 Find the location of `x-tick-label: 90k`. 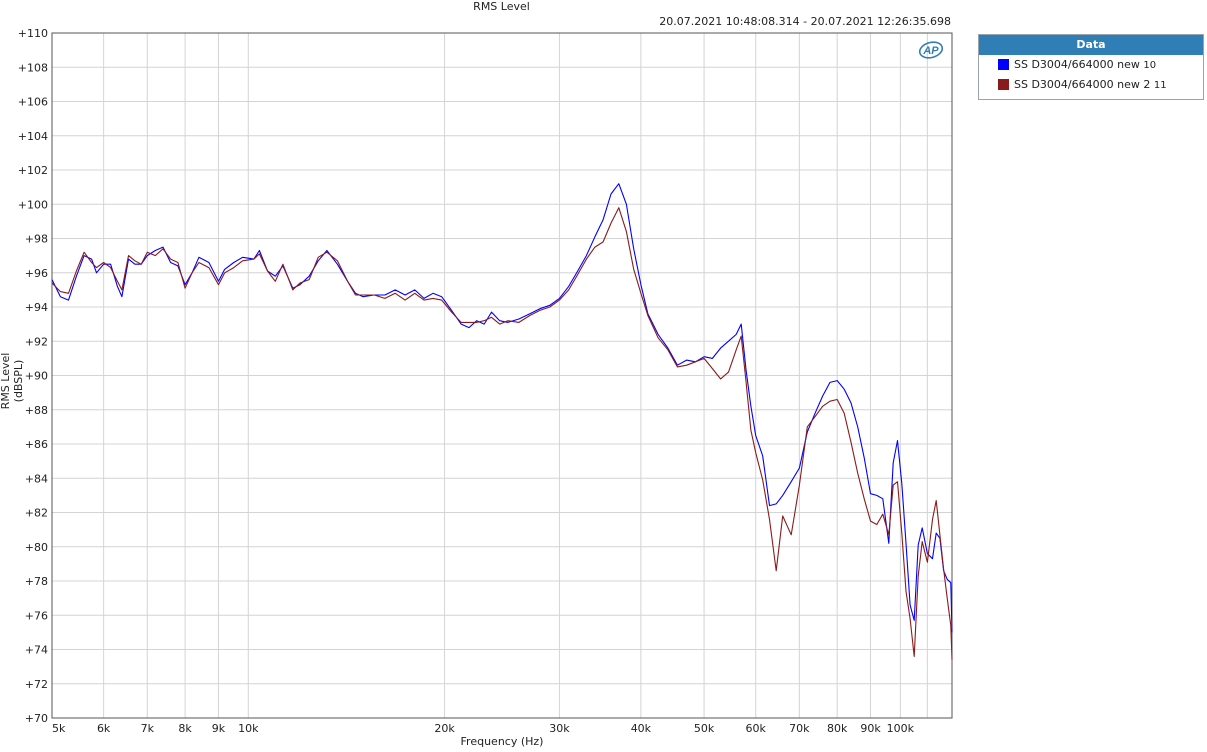

x-tick-label: 90k is located at coordinates (870, 728).